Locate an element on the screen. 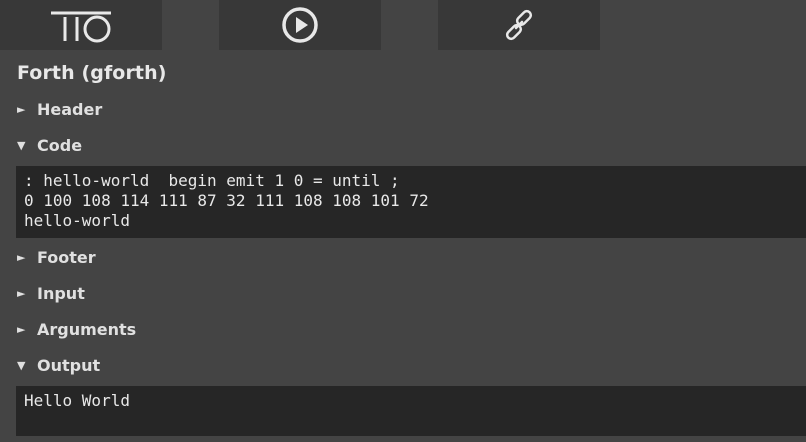 This screenshot has height=442, width=806. section-footer-toggle: ► Footer is located at coordinates (56, 257).